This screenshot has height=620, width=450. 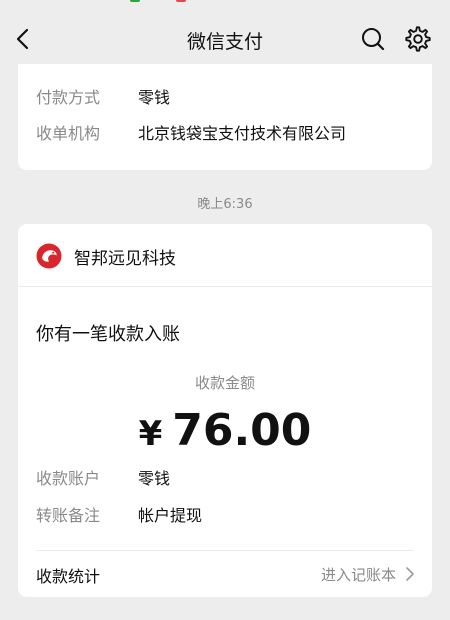 What do you see at coordinates (49, 256) in the screenshot?
I see `merchant-logo-icon` at bounding box center [49, 256].